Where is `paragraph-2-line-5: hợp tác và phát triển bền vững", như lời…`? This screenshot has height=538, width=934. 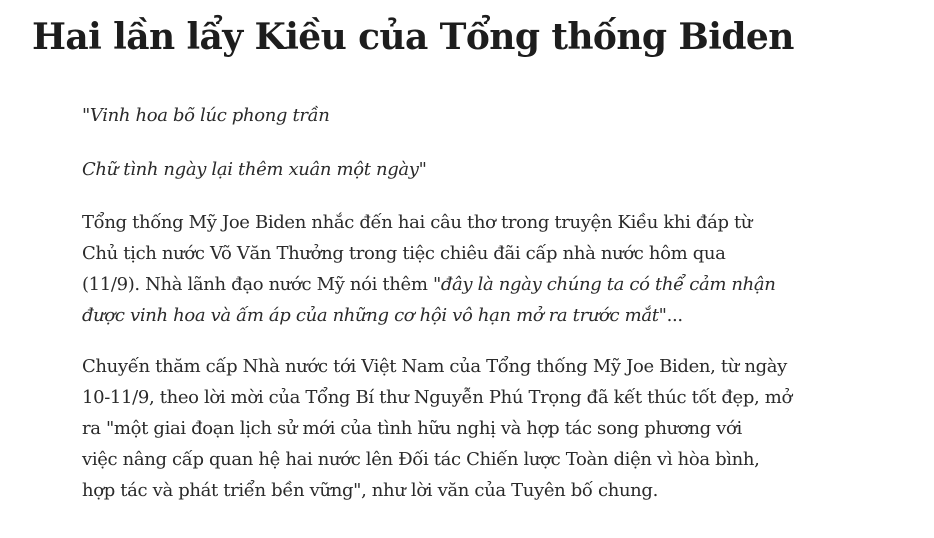
paragraph-2-line-5: hợp tác và phát triển bền vững", như lời… is located at coordinates (370, 490).